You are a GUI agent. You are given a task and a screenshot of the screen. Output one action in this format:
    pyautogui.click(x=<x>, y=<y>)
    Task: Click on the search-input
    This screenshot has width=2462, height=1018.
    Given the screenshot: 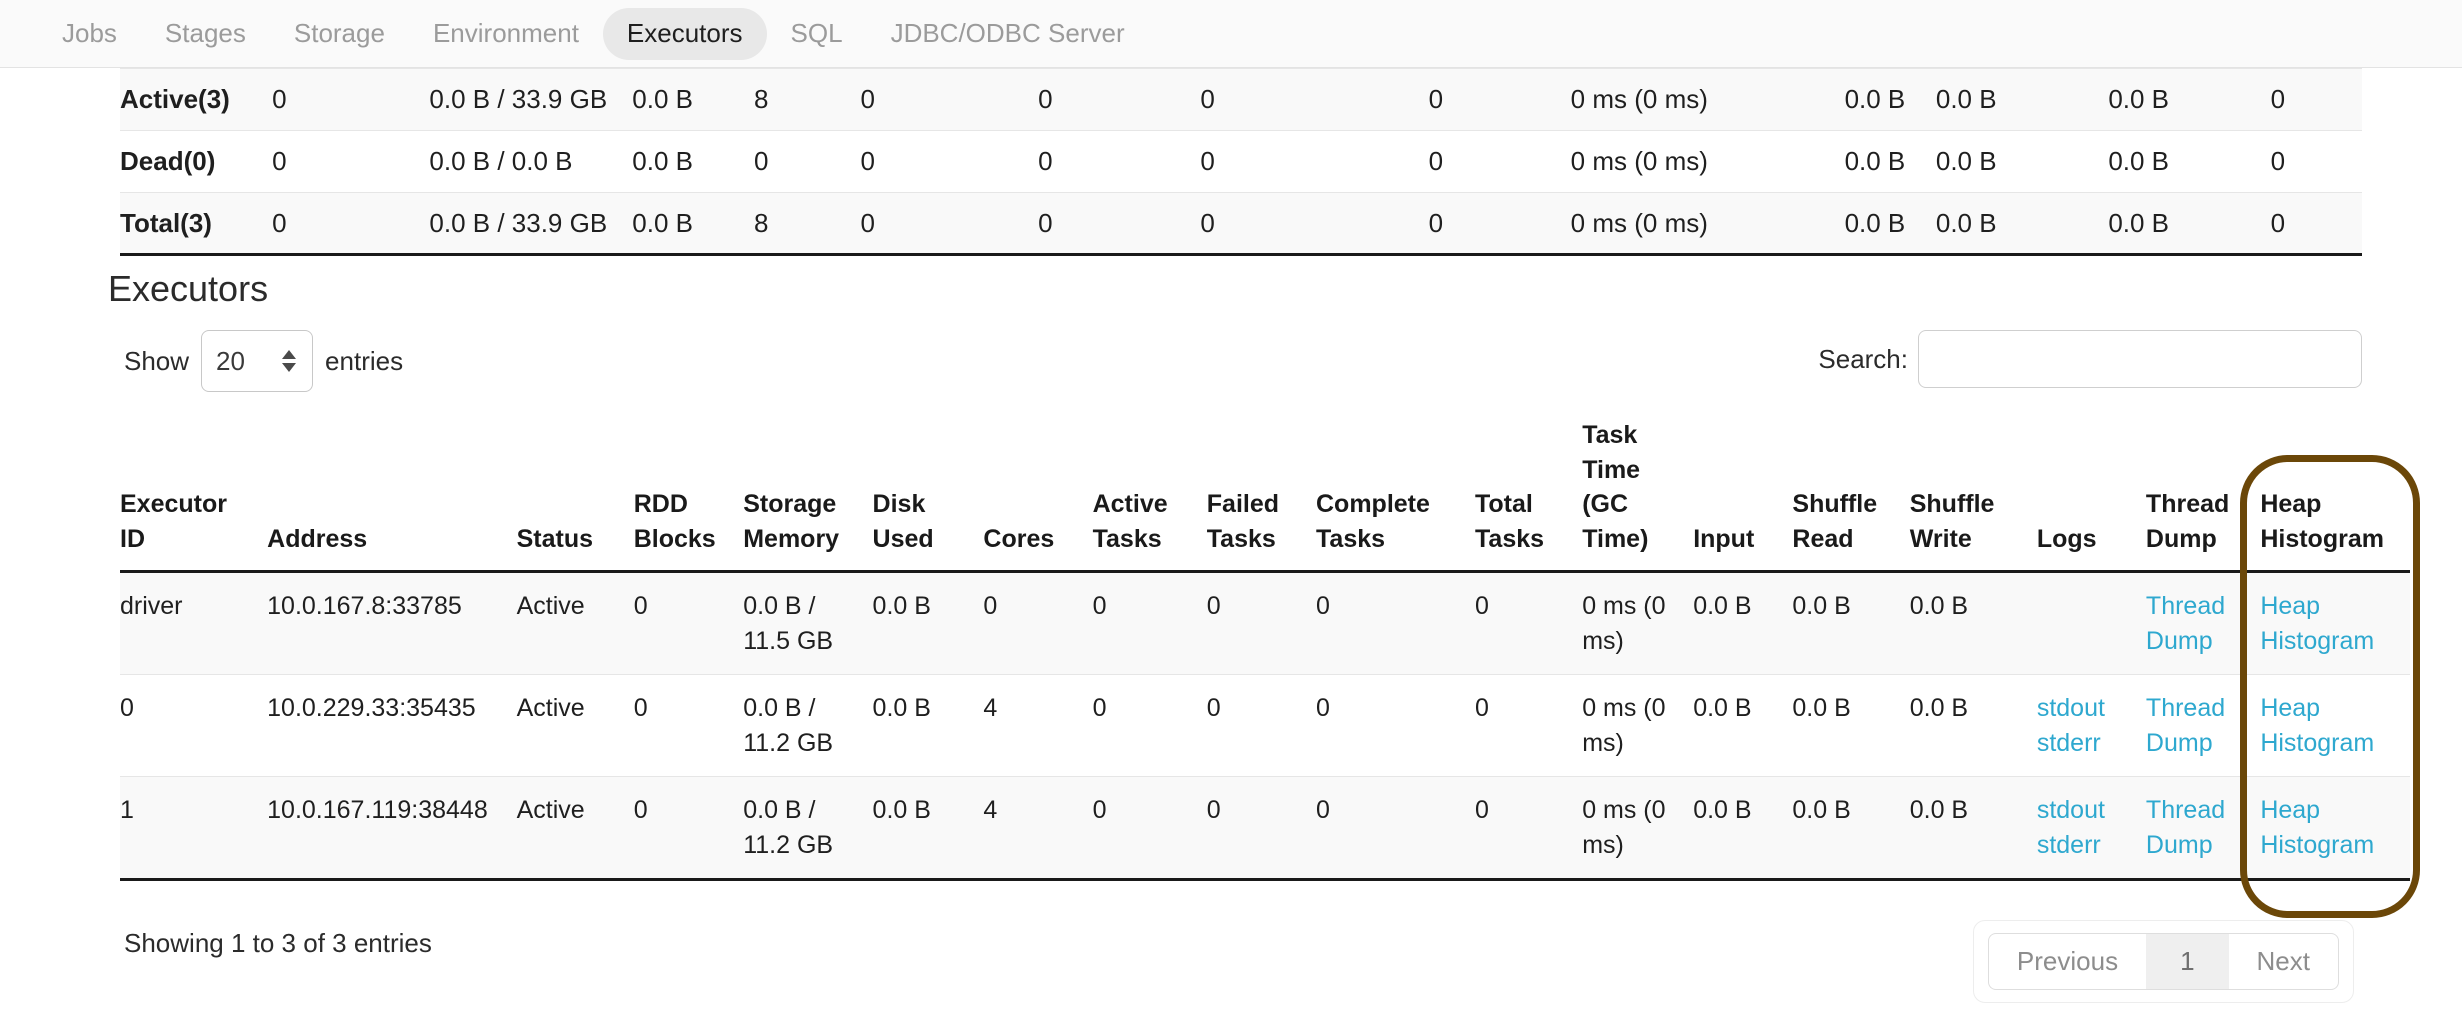 What is the action you would take?
    pyautogui.click(x=2140, y=359)
    